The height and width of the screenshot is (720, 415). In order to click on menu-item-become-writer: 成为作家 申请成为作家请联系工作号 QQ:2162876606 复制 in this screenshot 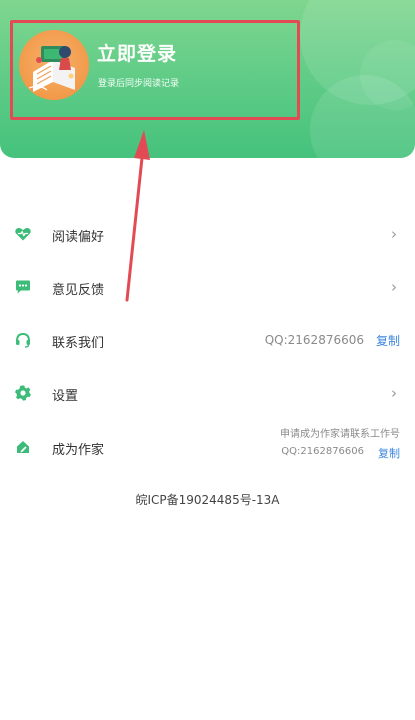, I will do `click(207, 448)`.